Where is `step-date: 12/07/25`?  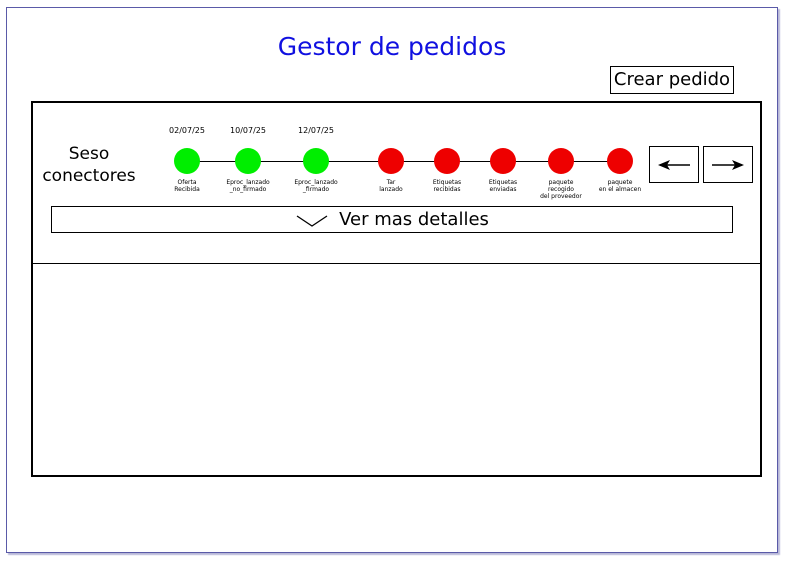 step-date: 12/07/25 is located at coordinates (316, 130).